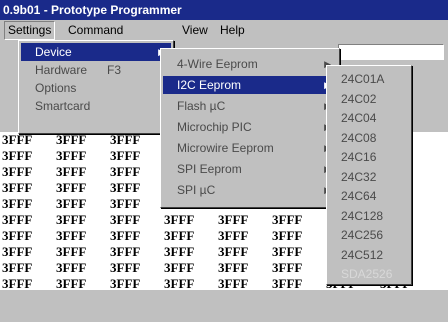 This screenshot has height=322, width=448. What do you see at coordinates (369, 274) in the screenshot?
I see `i2c-item-10: SDA2526` at bounding box center [369, 274].